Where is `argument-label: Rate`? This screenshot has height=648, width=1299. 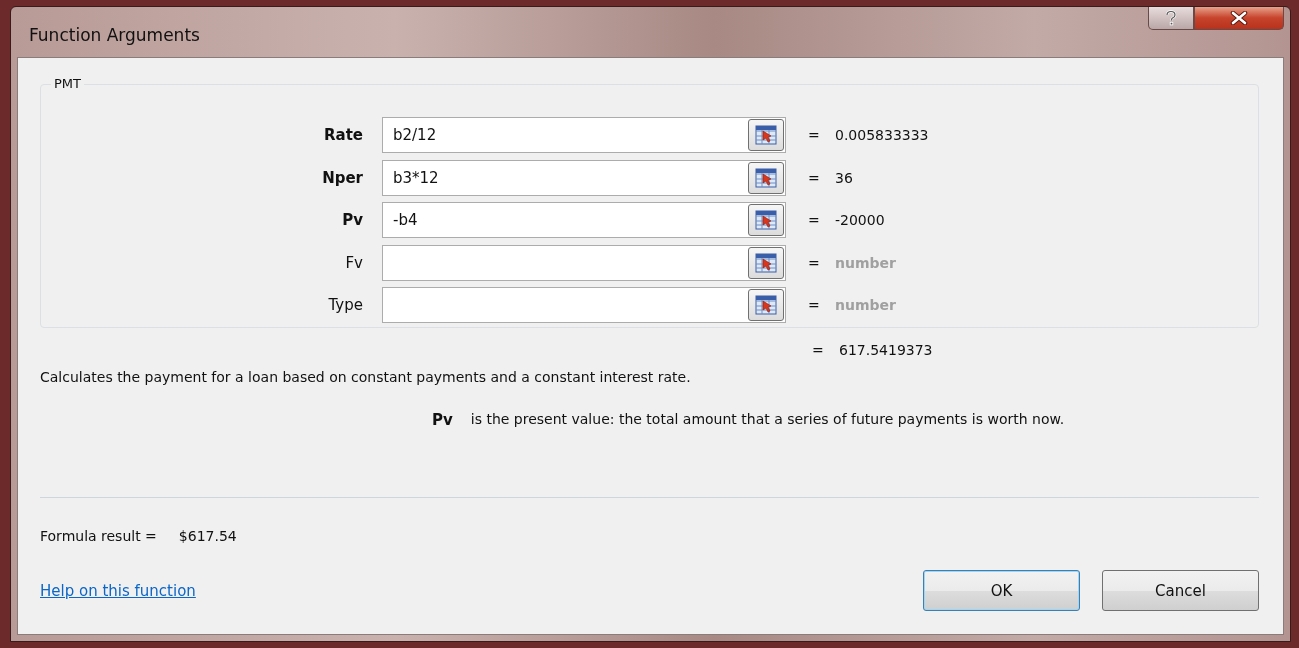 argument-label: Rate is located at coordinates (343, 135).